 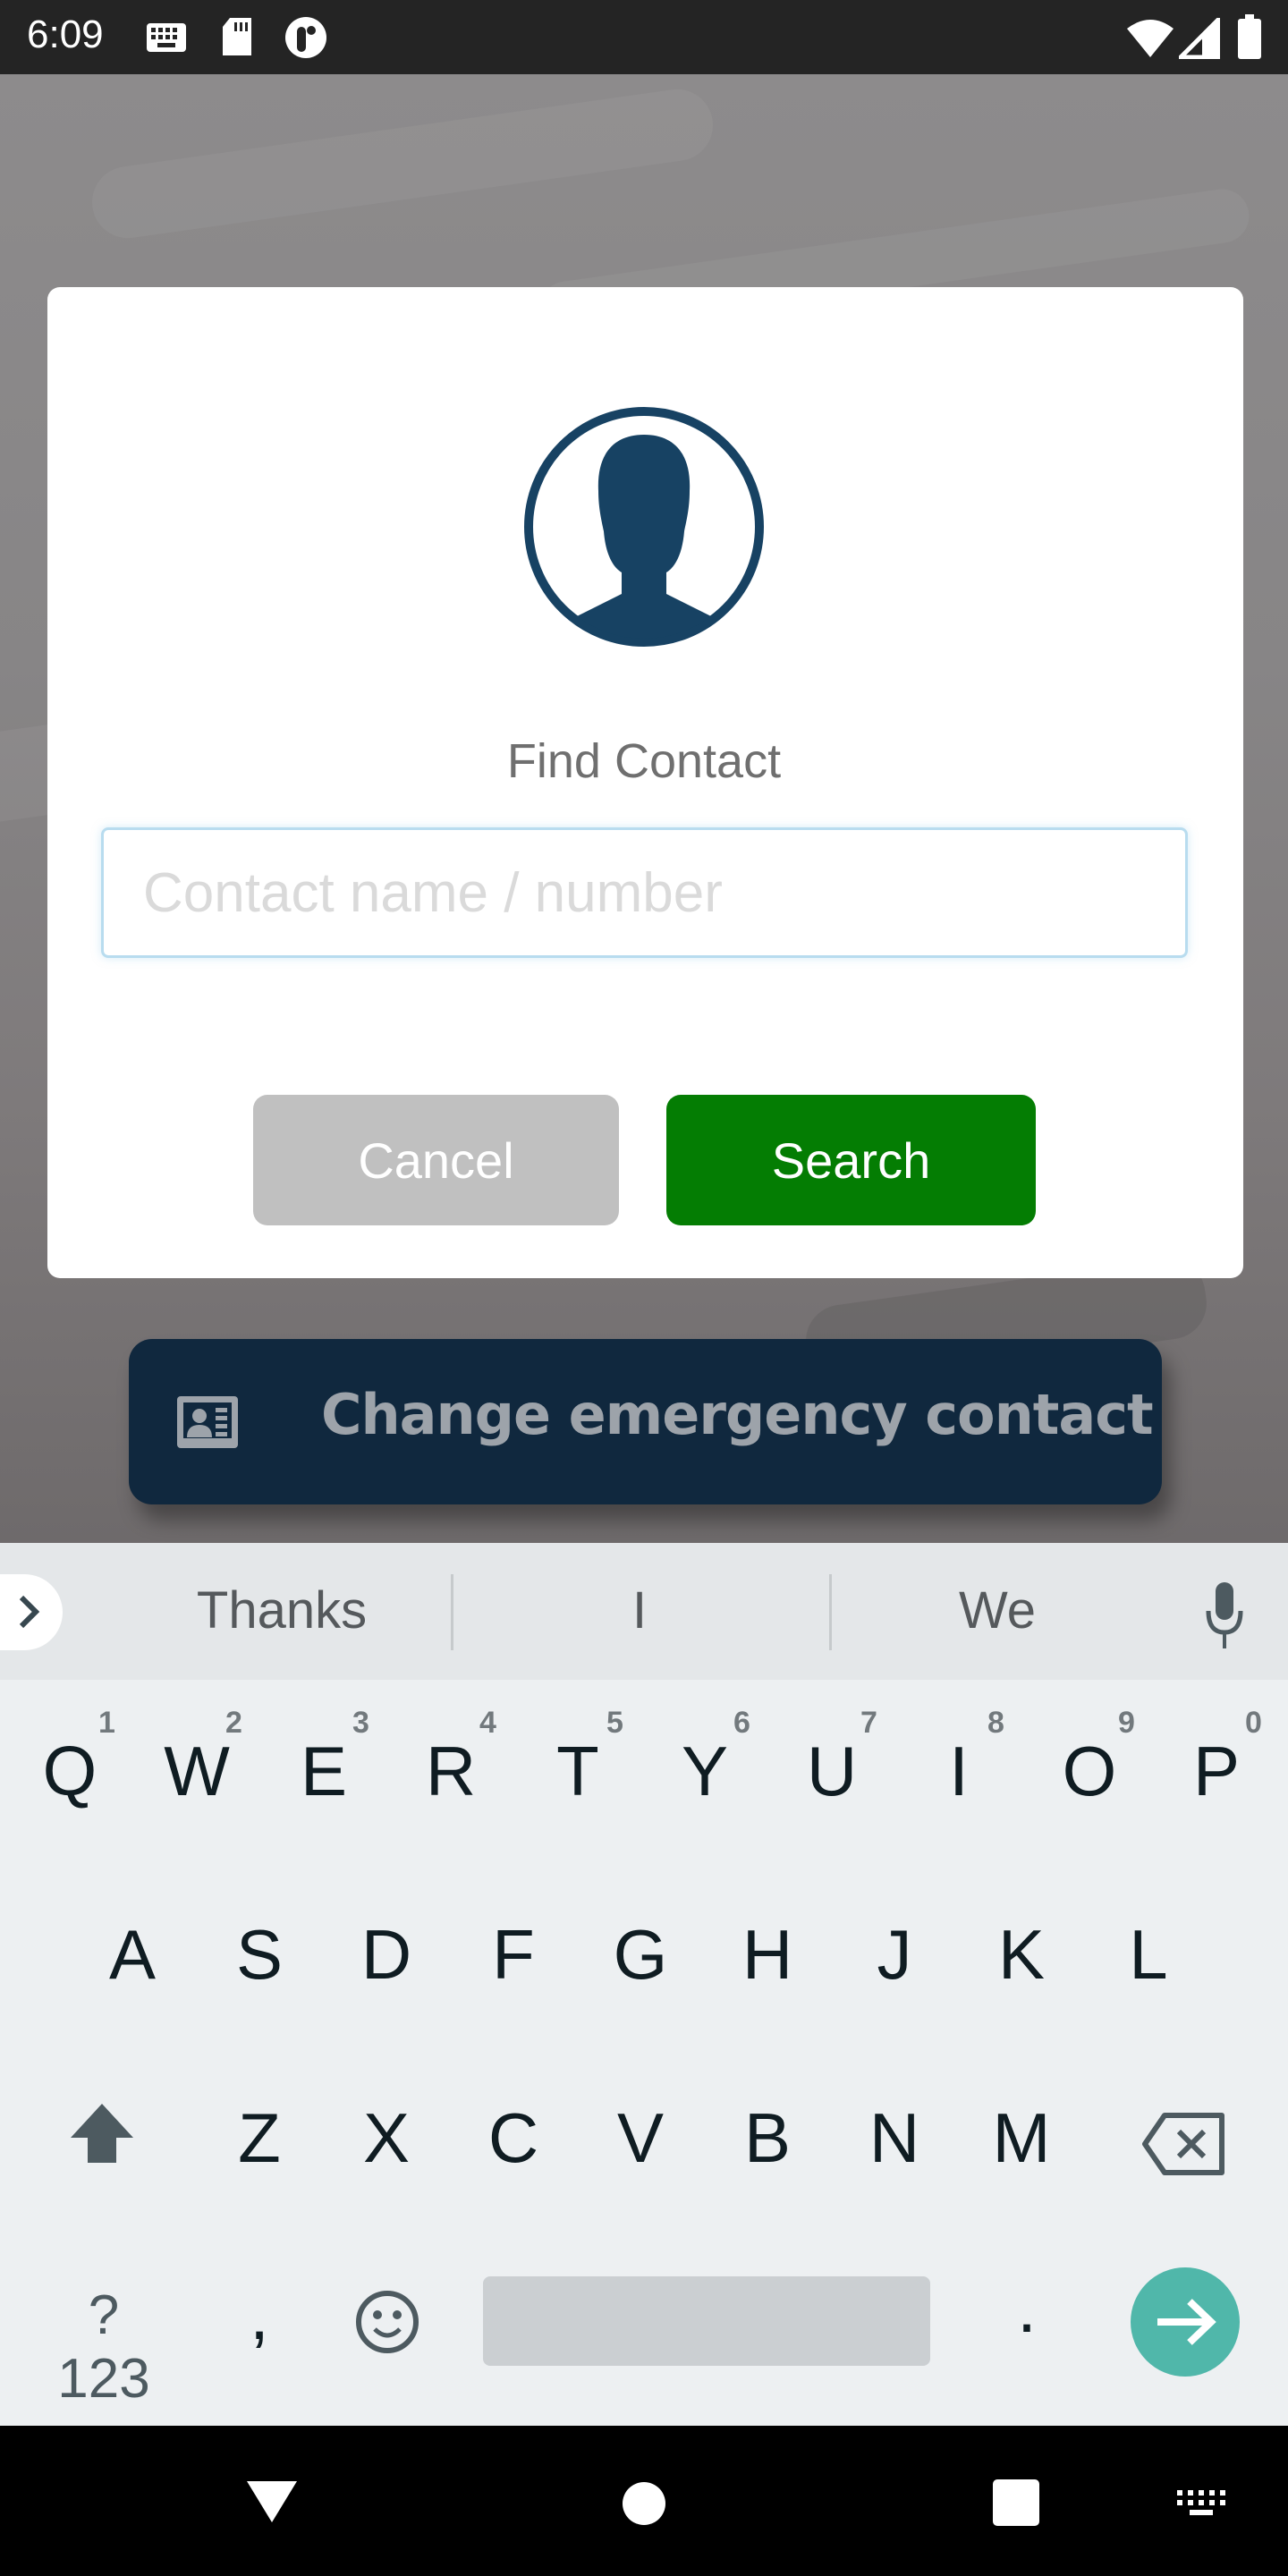 I want to click on key-e: E, so click(x=323, y=1771).